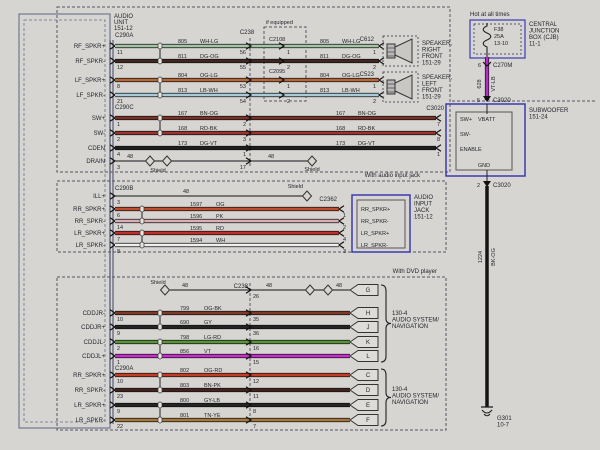  What do you see at coordinates (209, 91) in the screenshot?
I see `color-code: LB-WH` at bounding box center [209, 91].